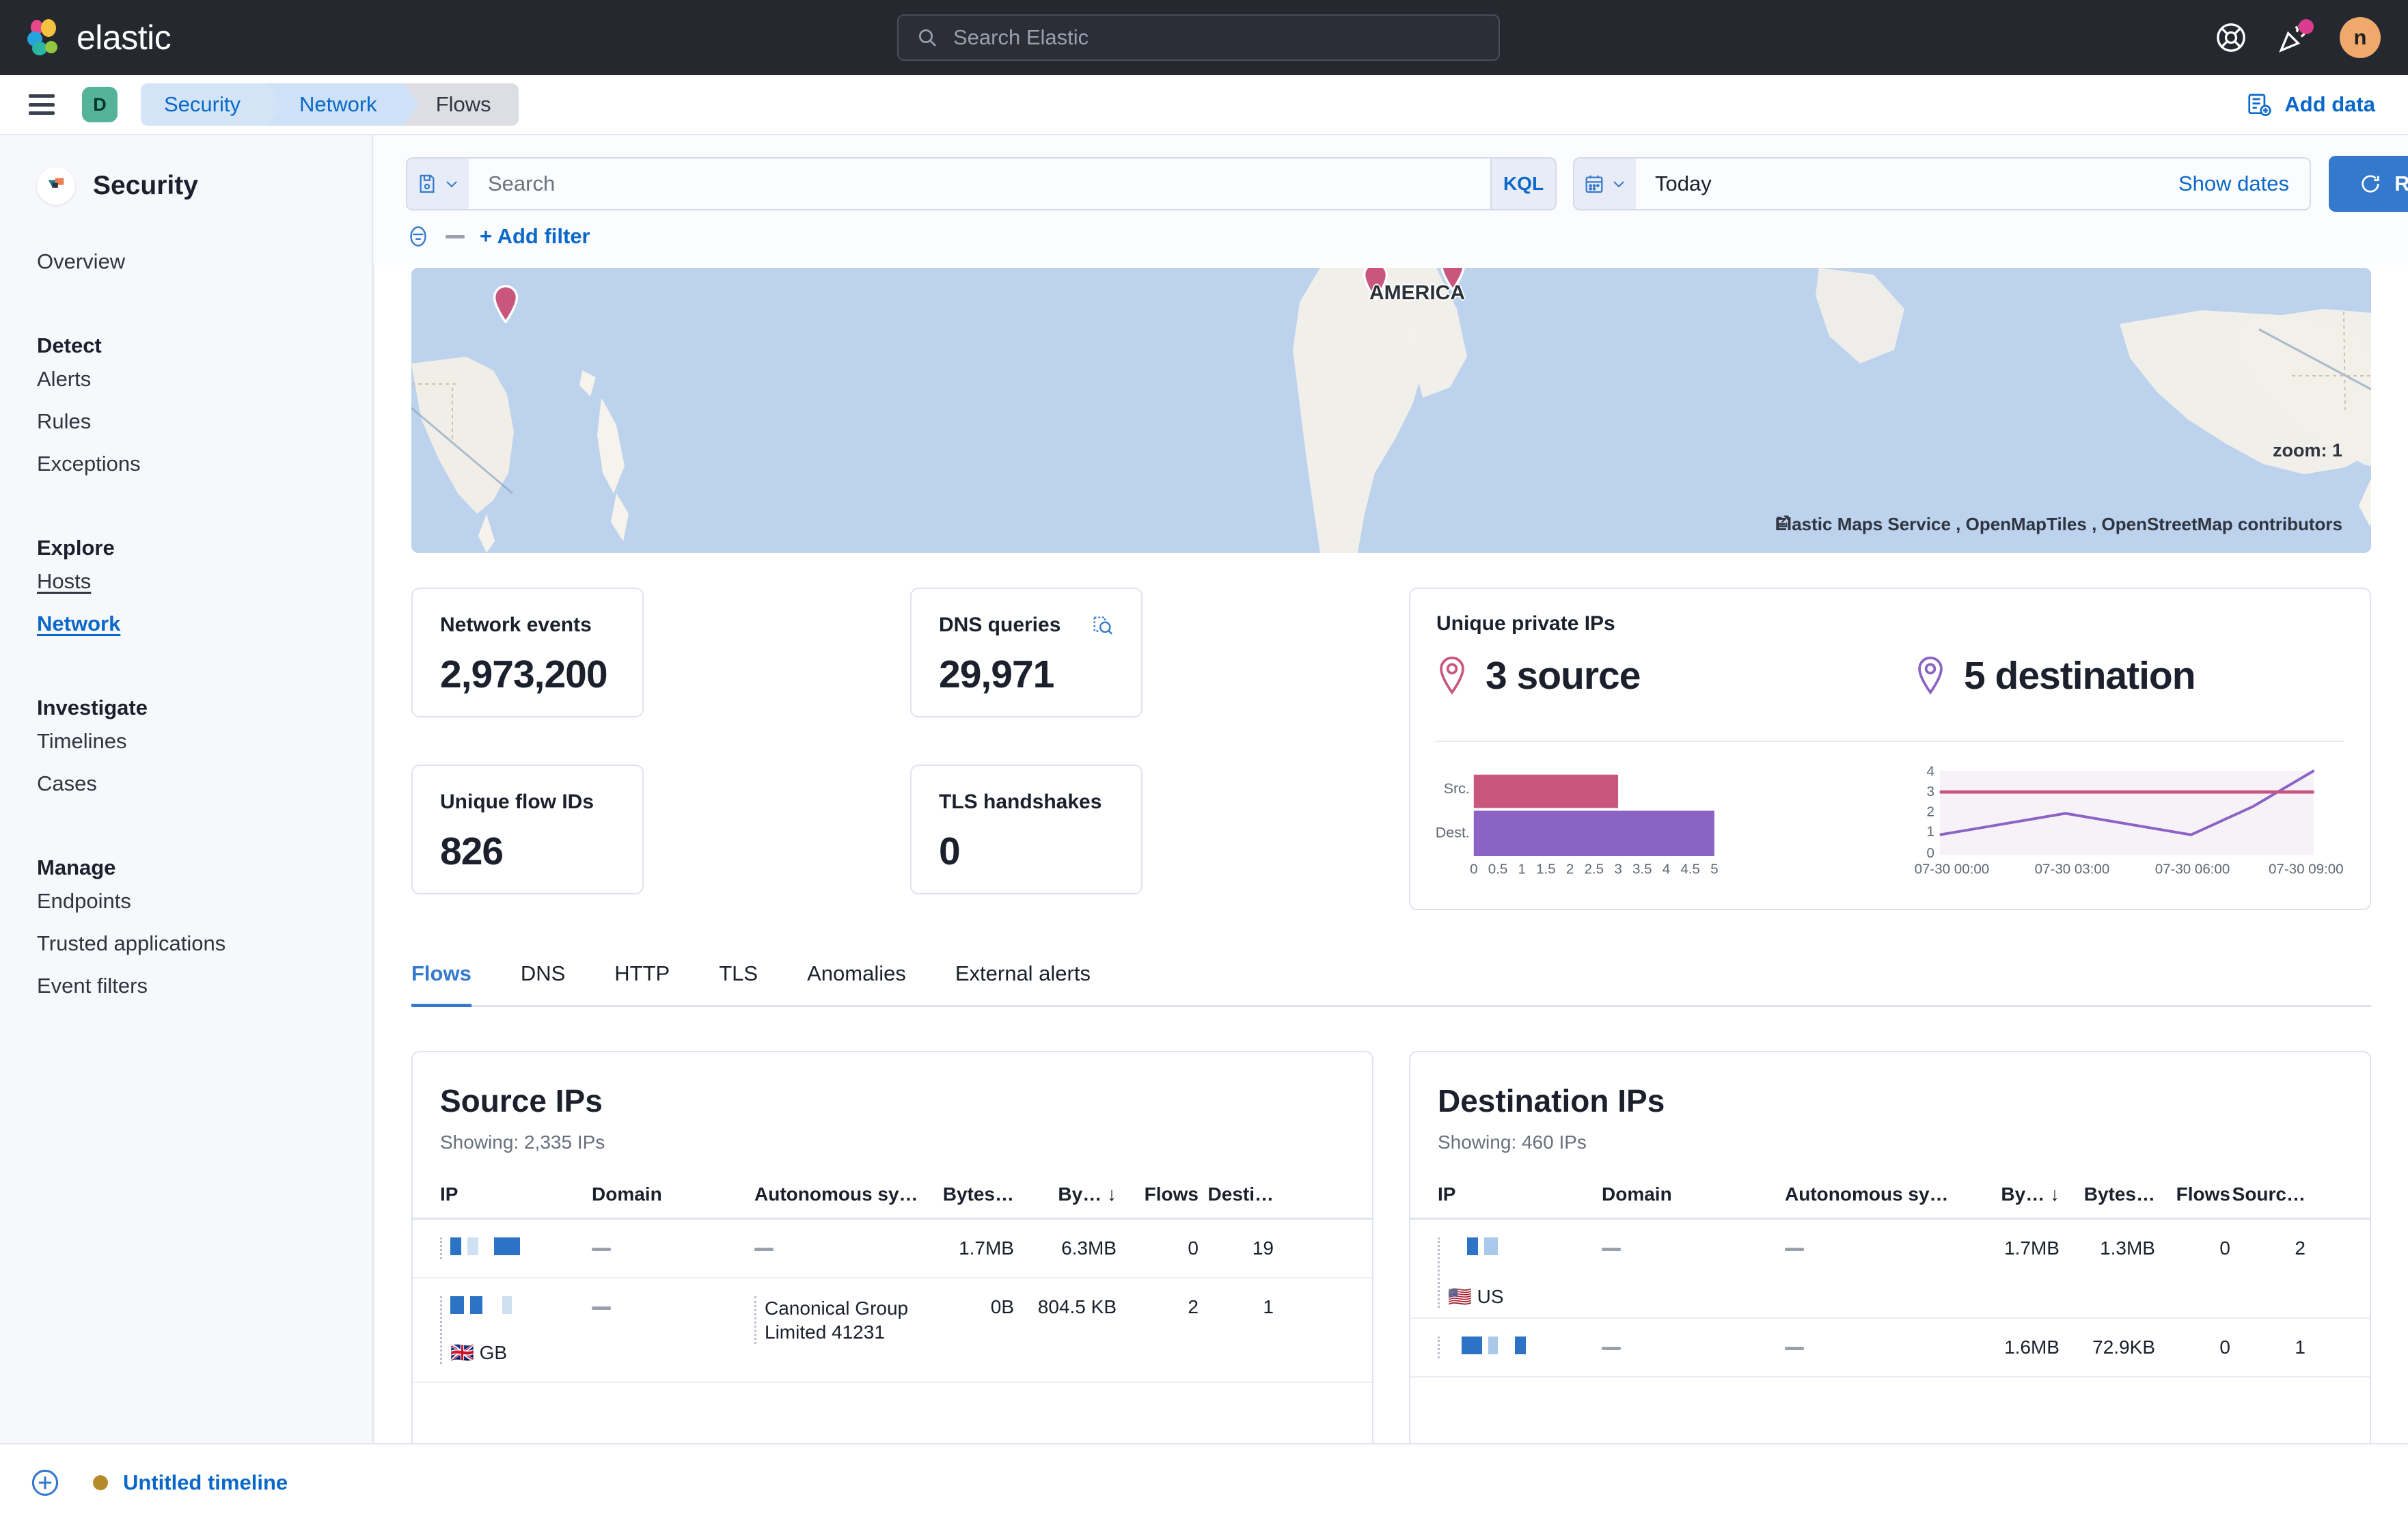  What do you see at coordinates (524, 674) in the screenshot?
I see `stat-value: 2,973,200` at bounding box center [524, 674].